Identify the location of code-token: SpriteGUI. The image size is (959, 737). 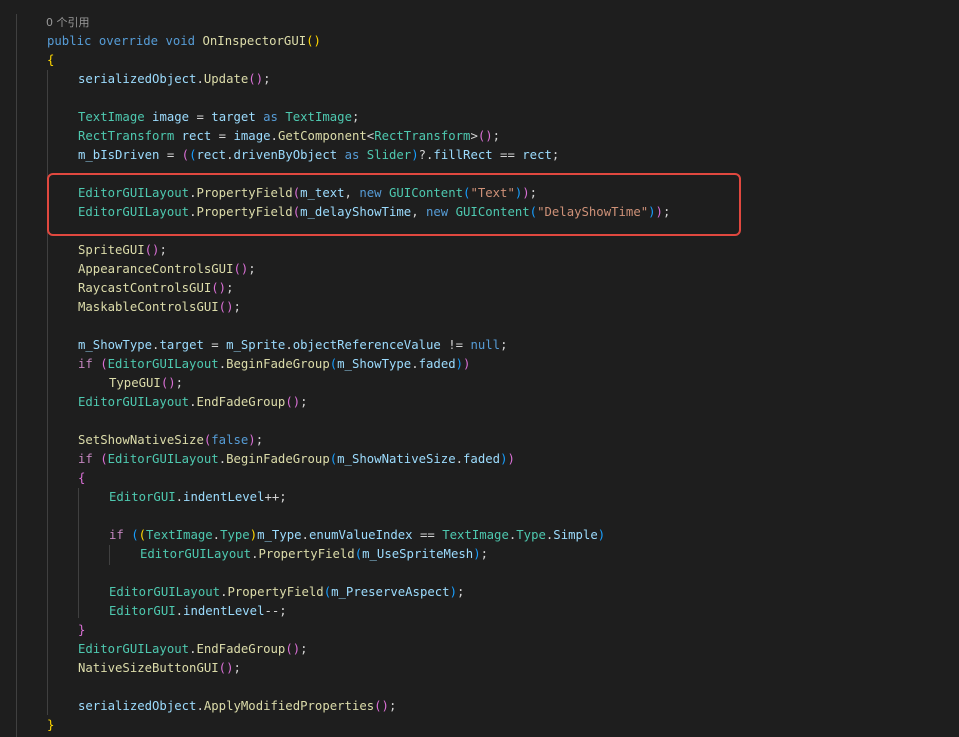
(111, 250).